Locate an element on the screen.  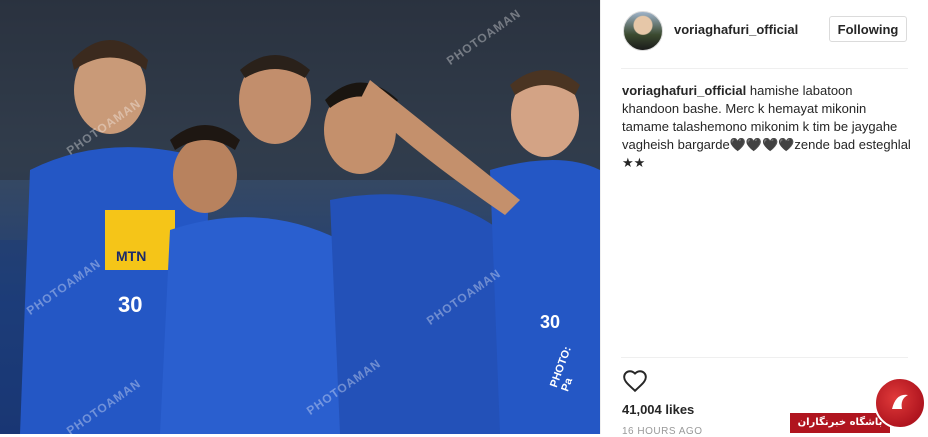
actions-divider is located at coordinates (764, 357).